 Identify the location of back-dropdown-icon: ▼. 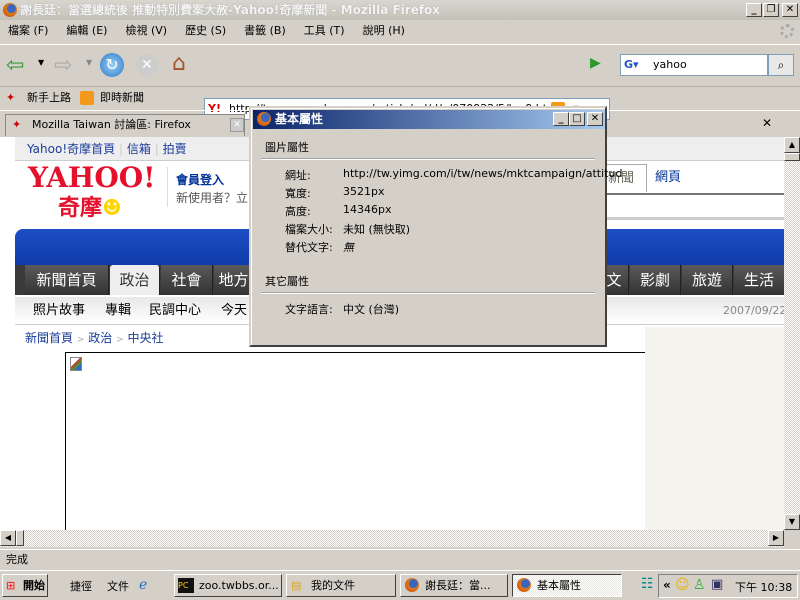
(41, 62).